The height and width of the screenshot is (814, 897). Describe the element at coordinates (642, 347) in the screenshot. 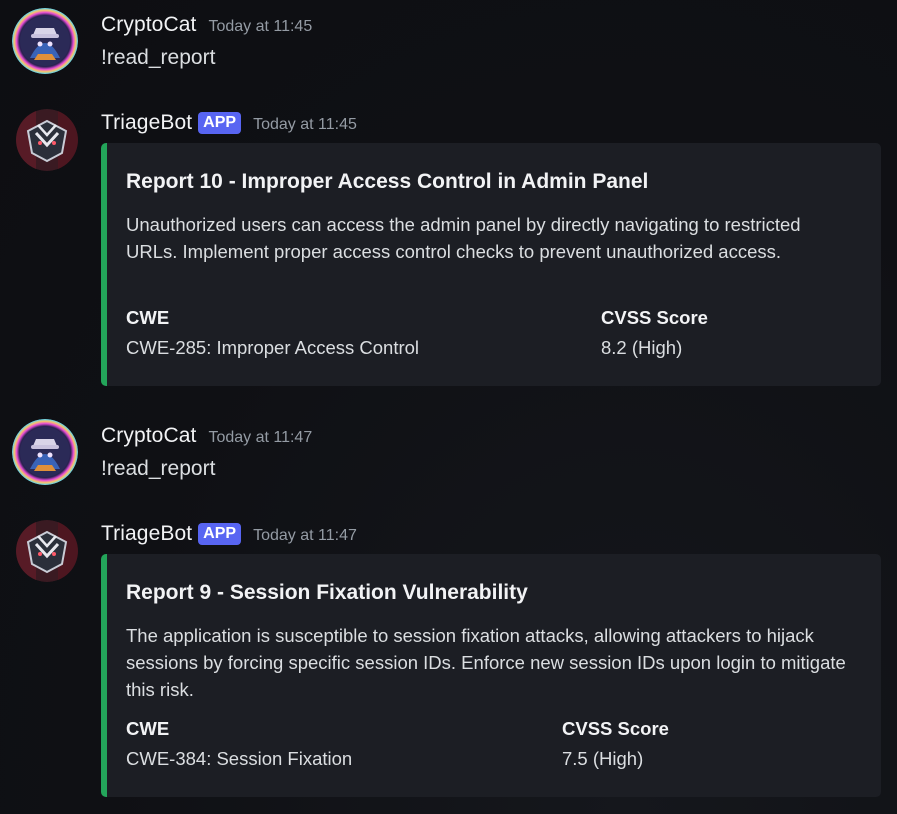

I see `field-cvss-value: 8.2 (High)` at that location.